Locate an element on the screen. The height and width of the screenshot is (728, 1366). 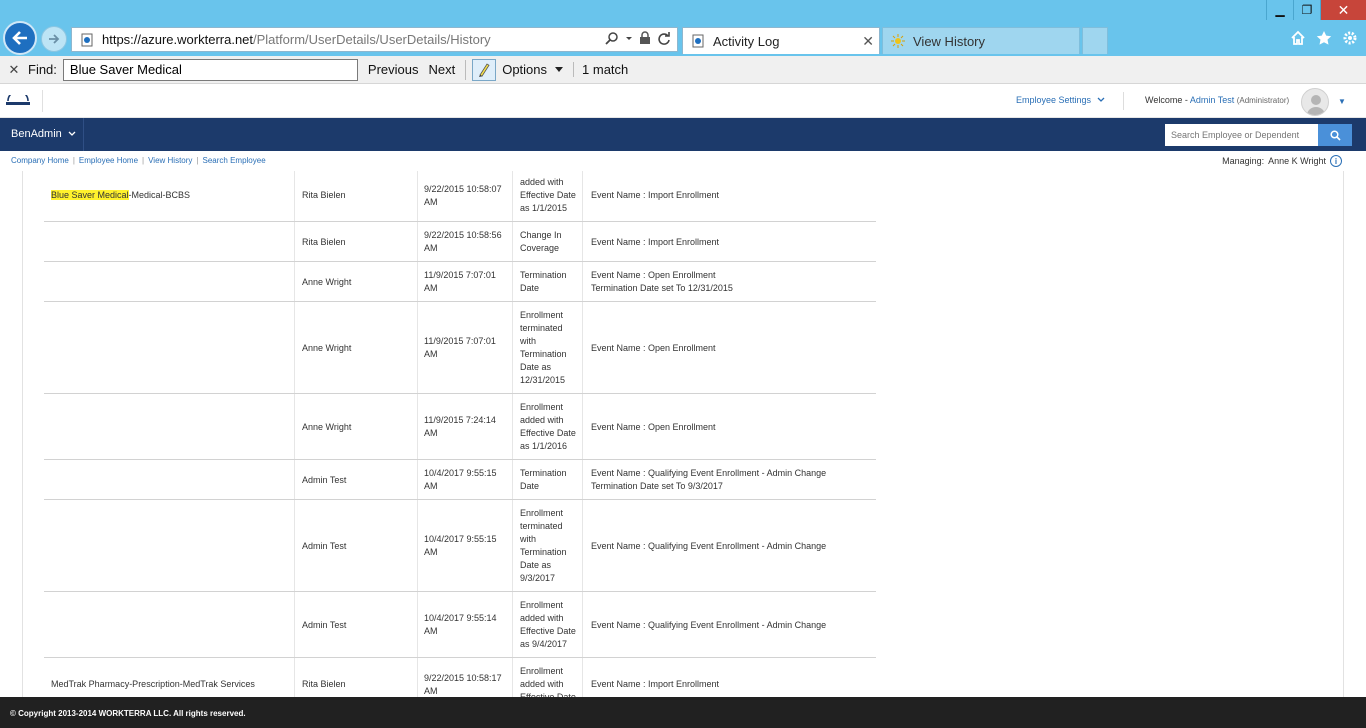
description-cell-line: Effective Date is located at coordinates (548, 195).